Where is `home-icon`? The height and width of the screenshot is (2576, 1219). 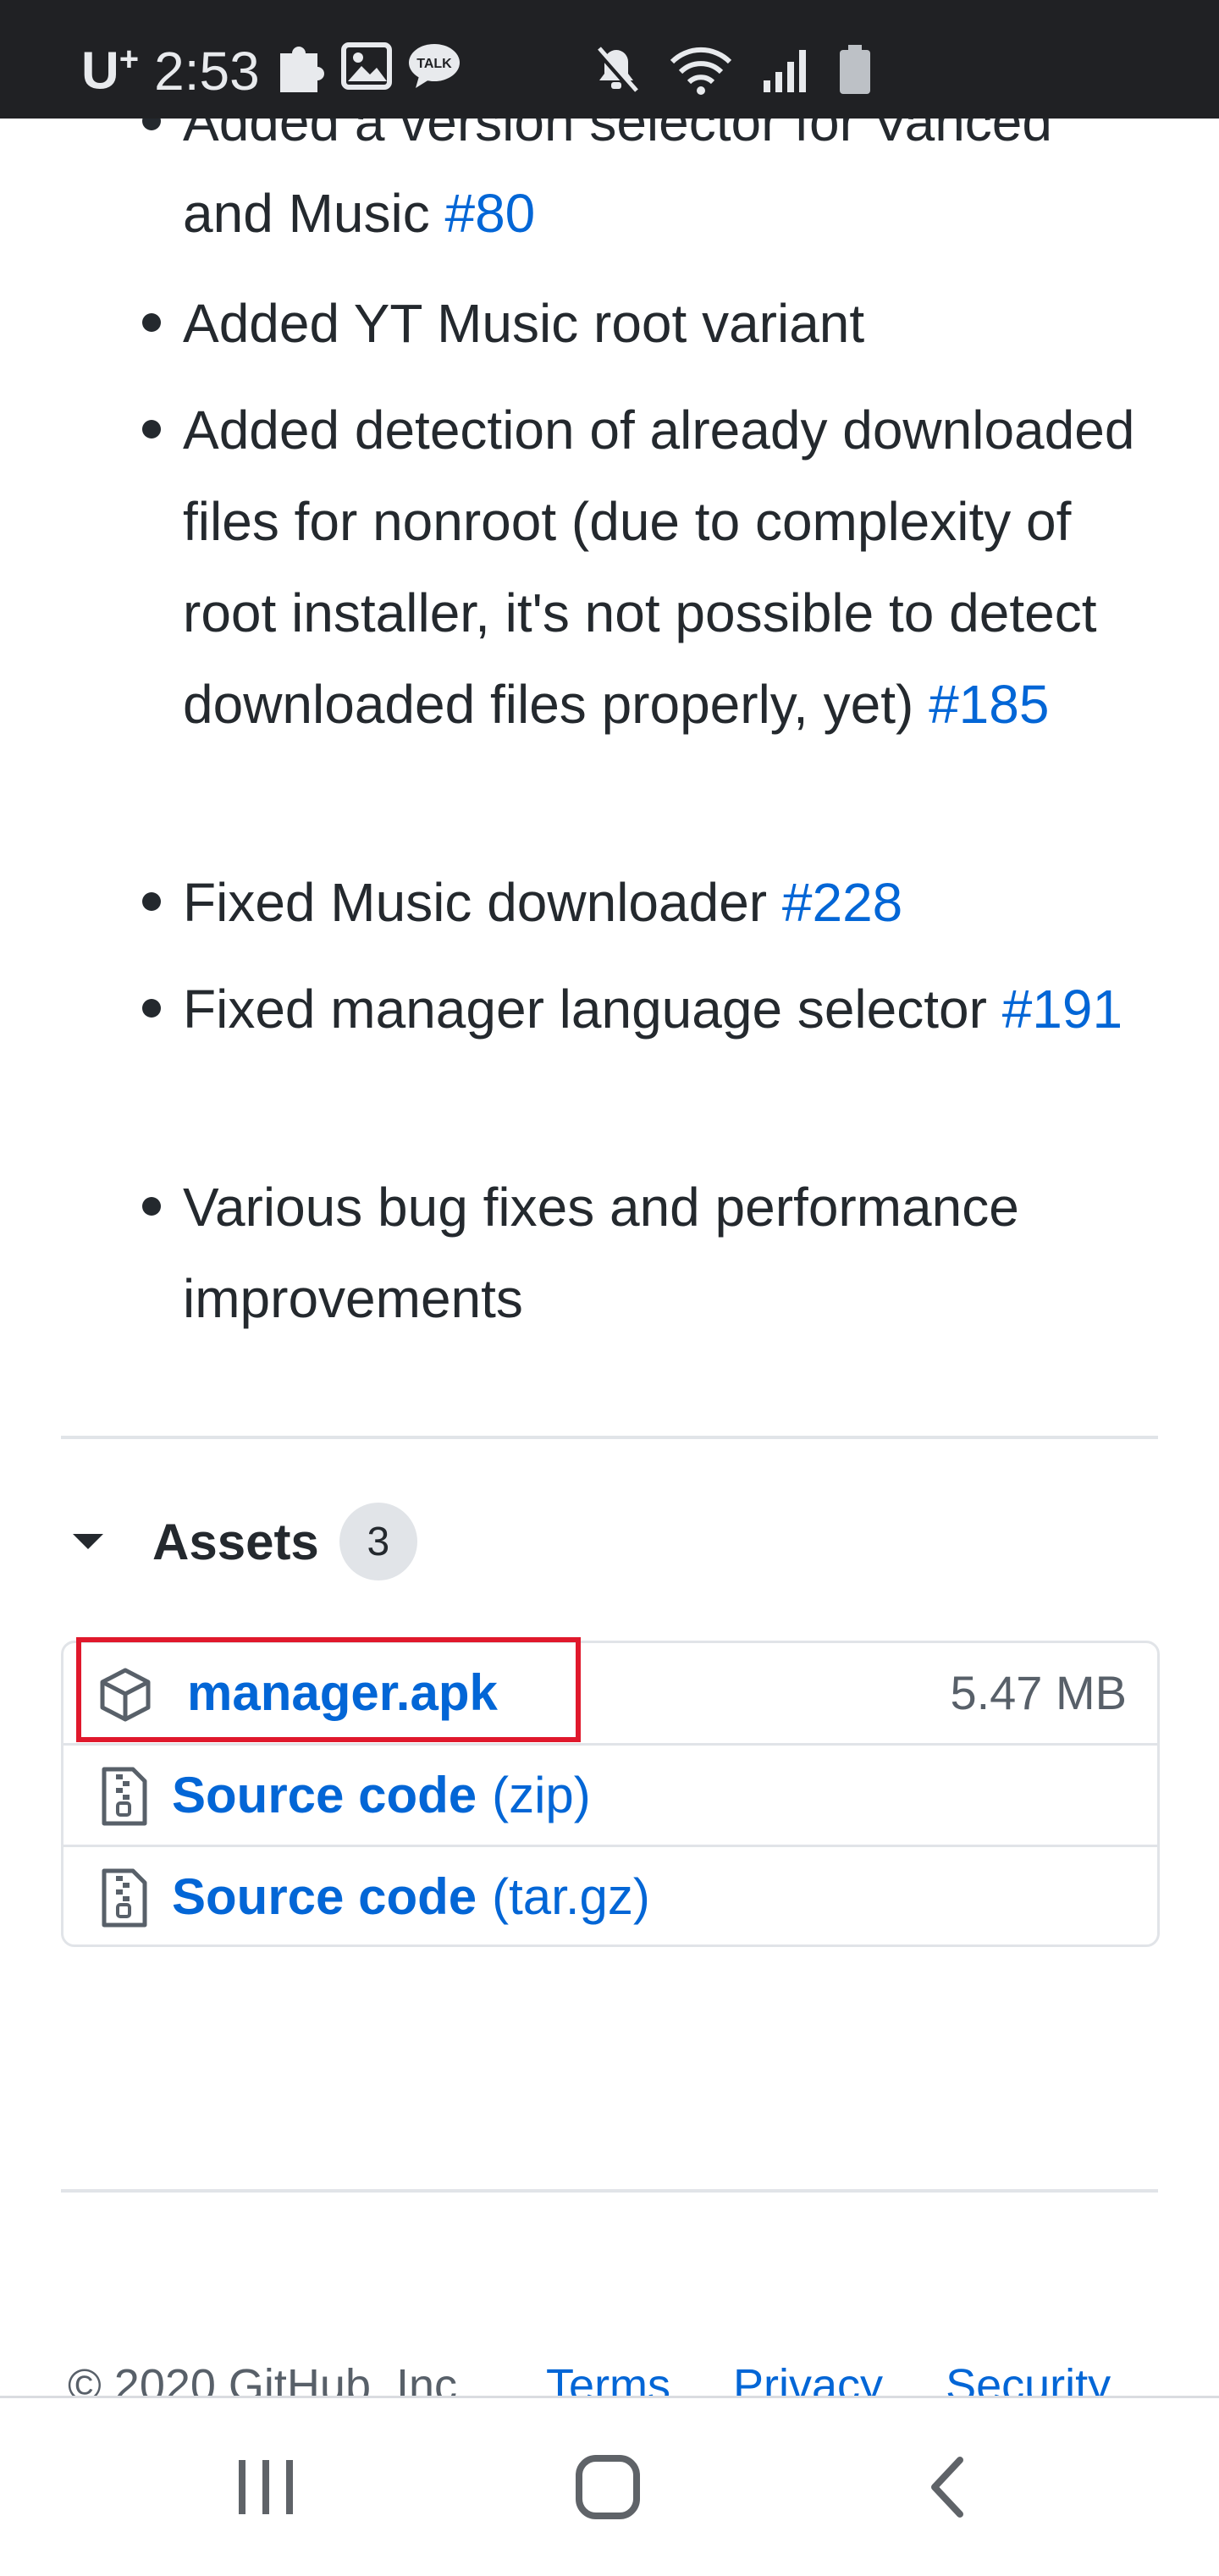 home-icon is located at coordinates (608, 2487).